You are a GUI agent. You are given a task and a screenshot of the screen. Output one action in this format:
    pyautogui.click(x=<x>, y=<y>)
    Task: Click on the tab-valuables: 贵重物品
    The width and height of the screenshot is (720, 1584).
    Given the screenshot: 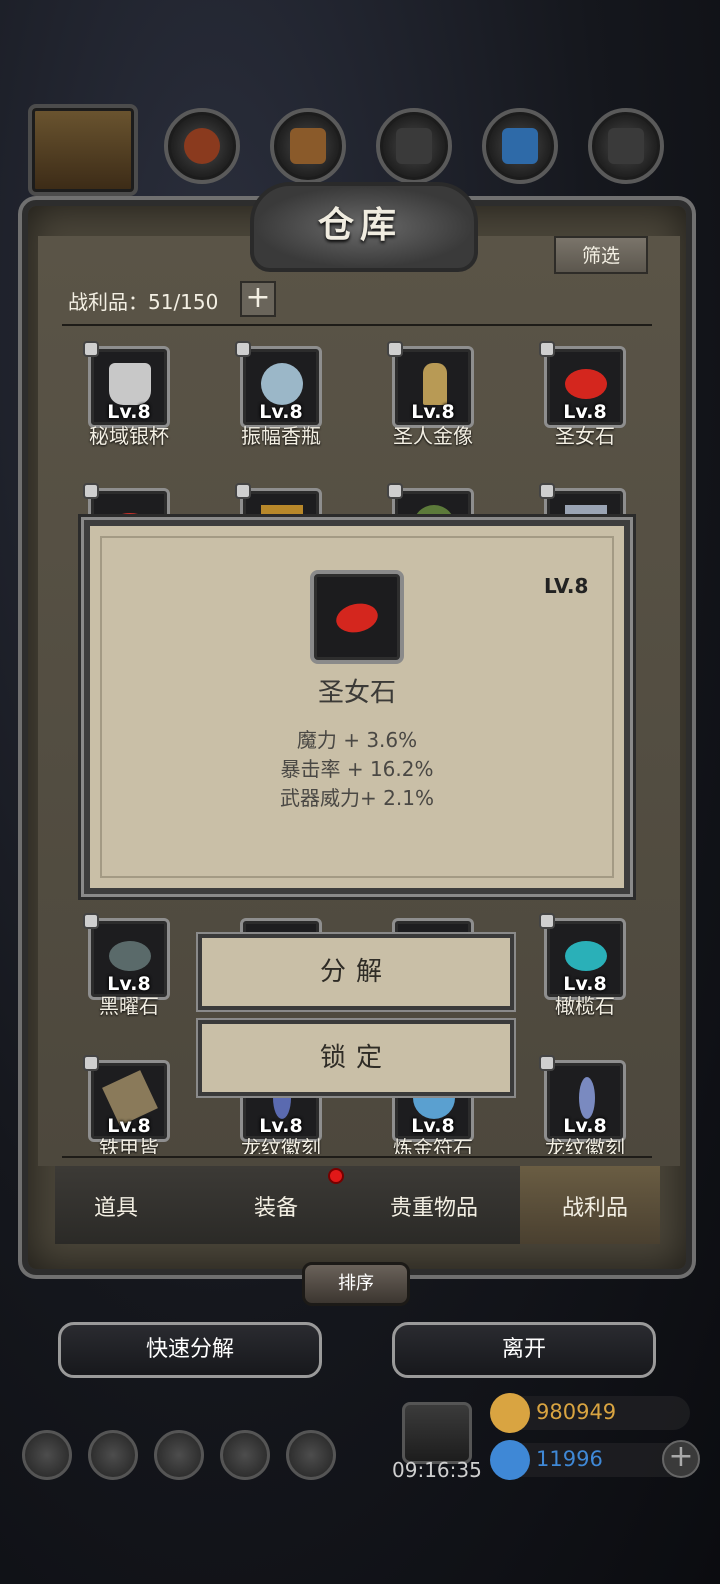 What is the action you would take?
    pyautogui.click(x=434, y=1206)
    